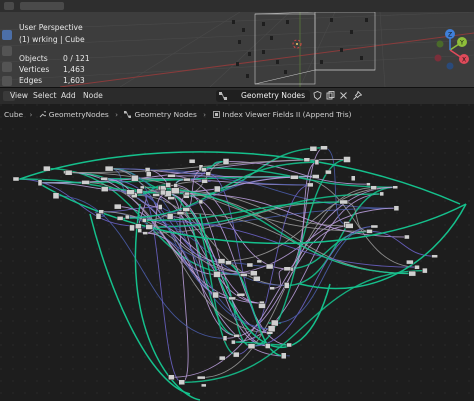  What do you see at coordinates (343, 95) in the screenshot?
I see `close-icon` at bounding box center [343, 95].